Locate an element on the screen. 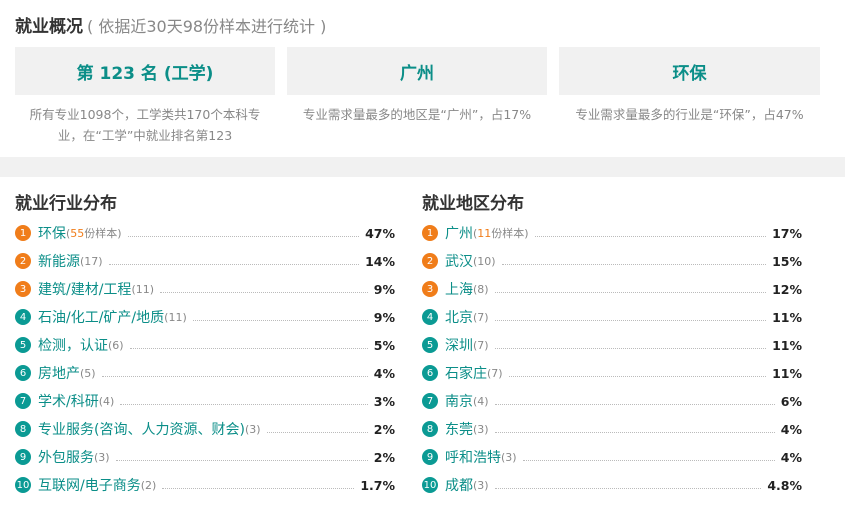 The width and height of the screenshot is (845, 505). top-region-card-label: 广州 is located at coordinates (417, 73).